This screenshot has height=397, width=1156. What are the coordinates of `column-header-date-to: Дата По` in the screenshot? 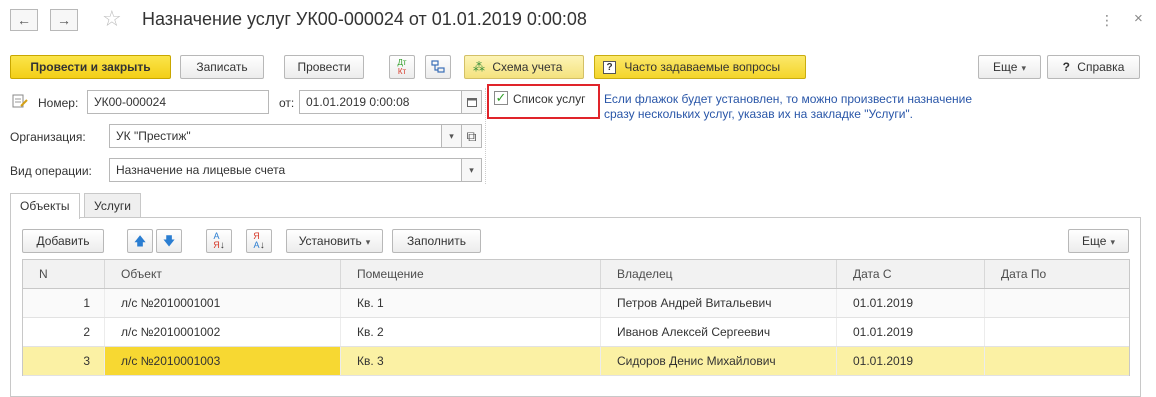 It's located at (1057, 274).